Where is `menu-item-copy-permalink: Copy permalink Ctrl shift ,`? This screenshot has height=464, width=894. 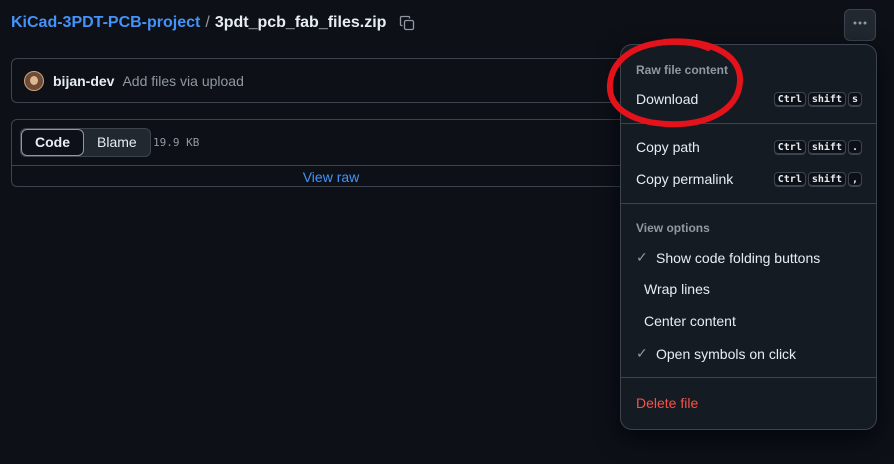 menu-item-copy-permalink: Copy permalink Ctrl shift , is located at coordinates (749, 179).